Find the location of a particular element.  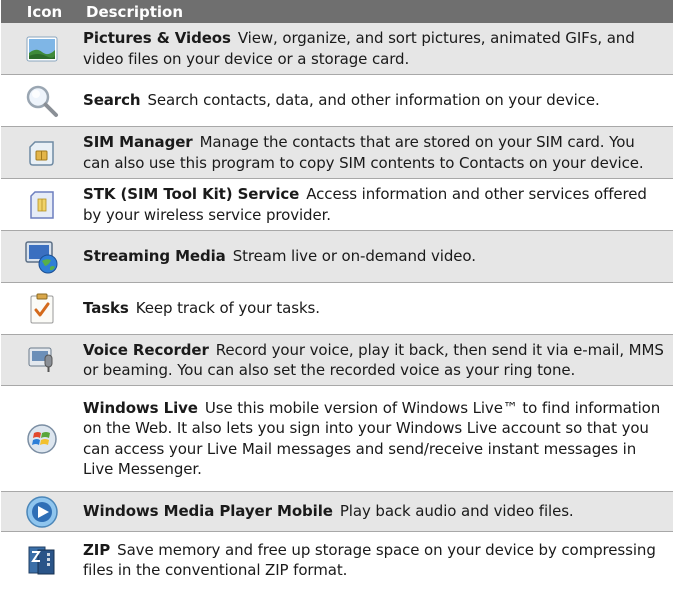

sim-manager-icon is located at coordinates (42, 153).